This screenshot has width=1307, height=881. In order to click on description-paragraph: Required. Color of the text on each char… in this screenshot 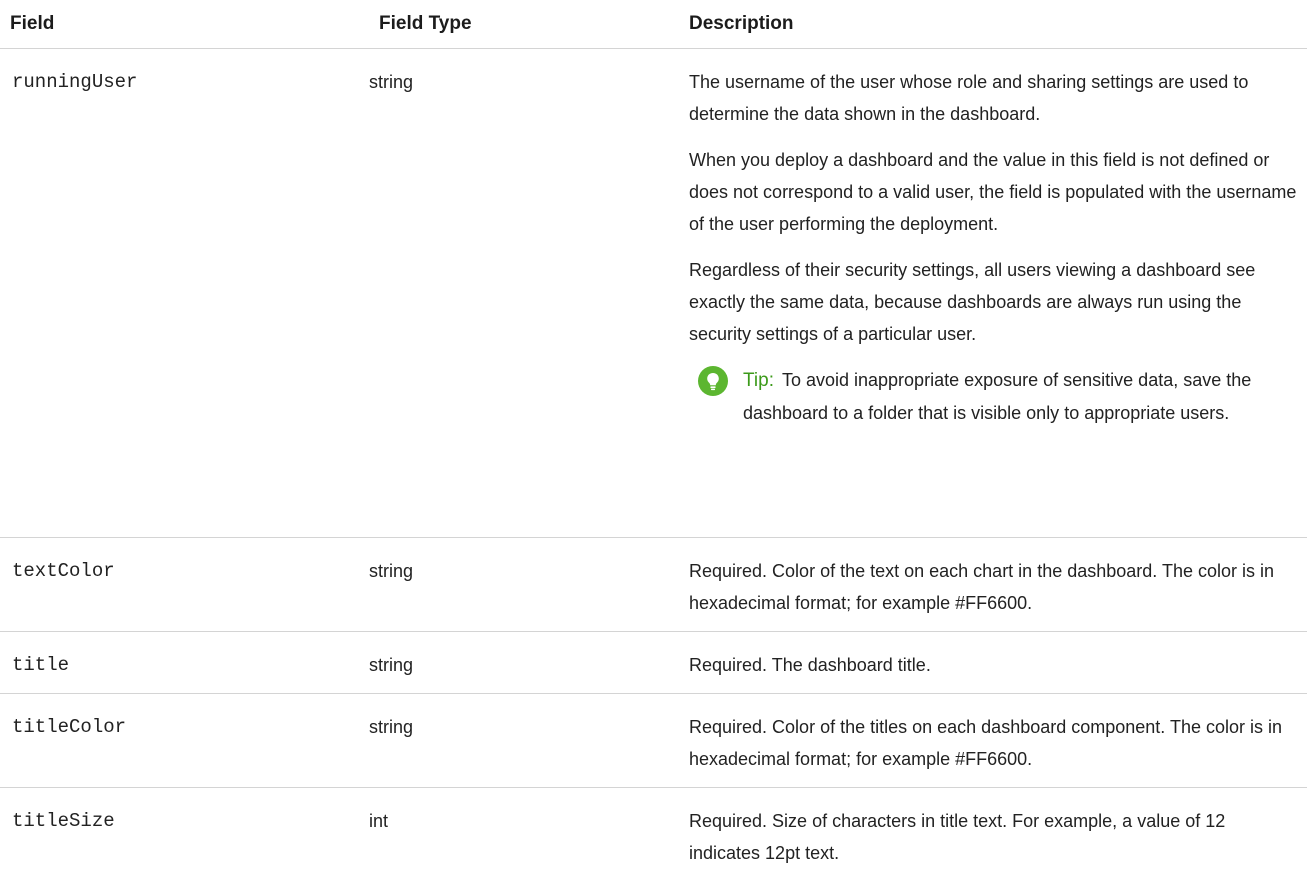, I will do `click(994, 587)`.